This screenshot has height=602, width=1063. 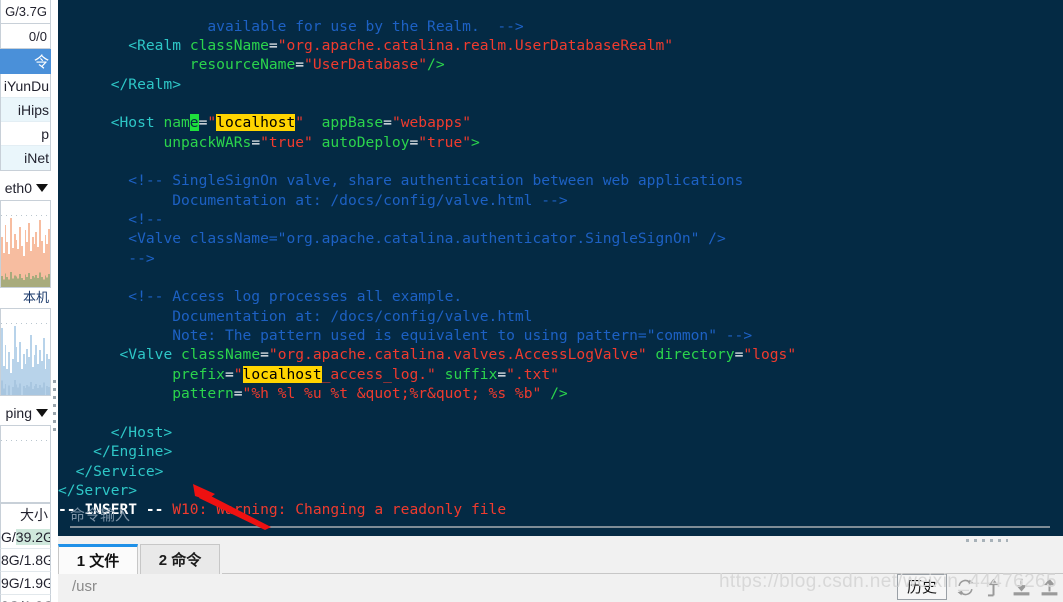 I want to click on code-token: </Server>, so click(x=98, y=490).